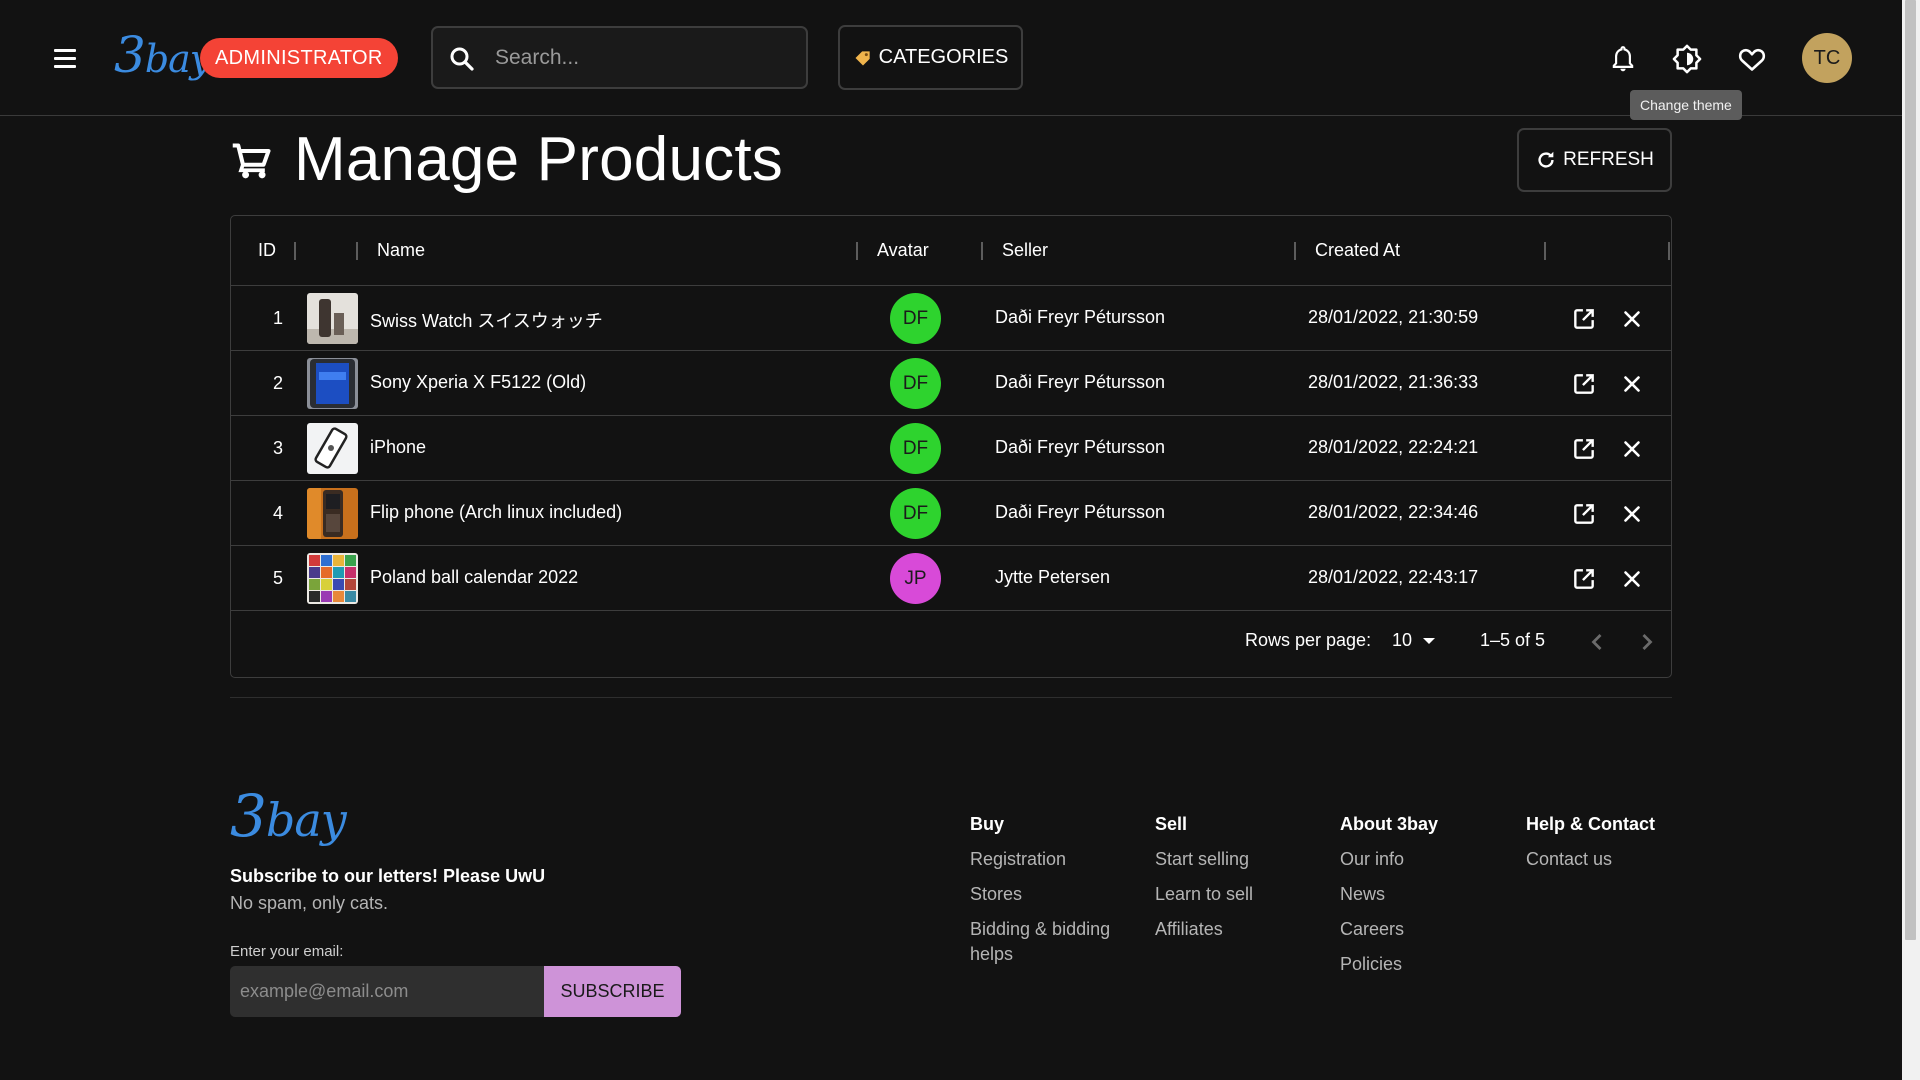 Image resolution: width=1920 pixels, height=1080 pixels. Describe the element at coordinates (1235, 929) in the screenshot. I see `footer-link: Affiliates` at that location.